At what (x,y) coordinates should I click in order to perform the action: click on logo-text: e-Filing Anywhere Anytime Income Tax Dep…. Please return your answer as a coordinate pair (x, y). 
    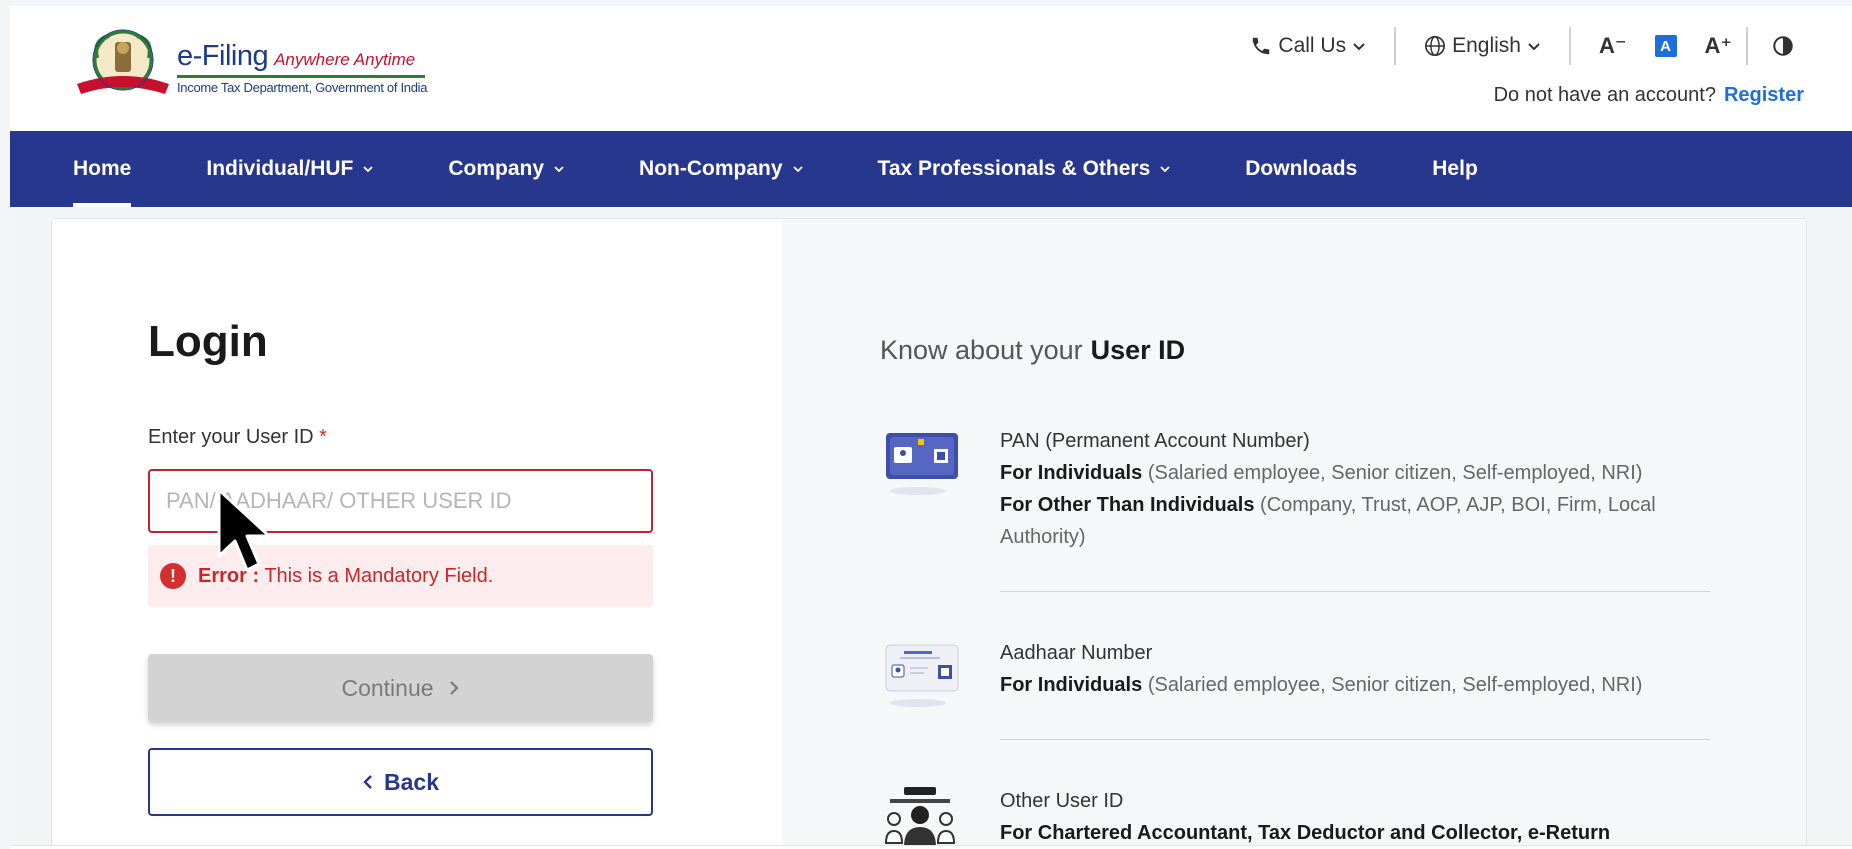
    Looking at the image, I should click on (302, 67).